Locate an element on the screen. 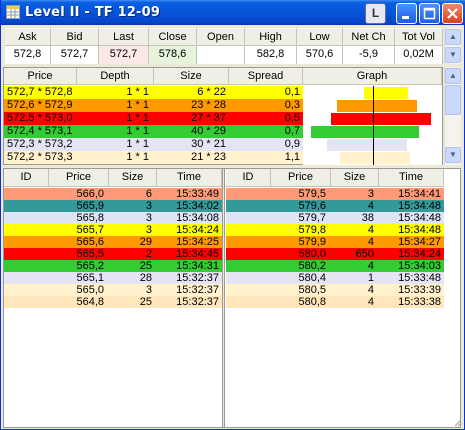 Image resolution: width=465 pixels, height=430 pixels. bid-header-id: ID is located at coordinates (26, 178).